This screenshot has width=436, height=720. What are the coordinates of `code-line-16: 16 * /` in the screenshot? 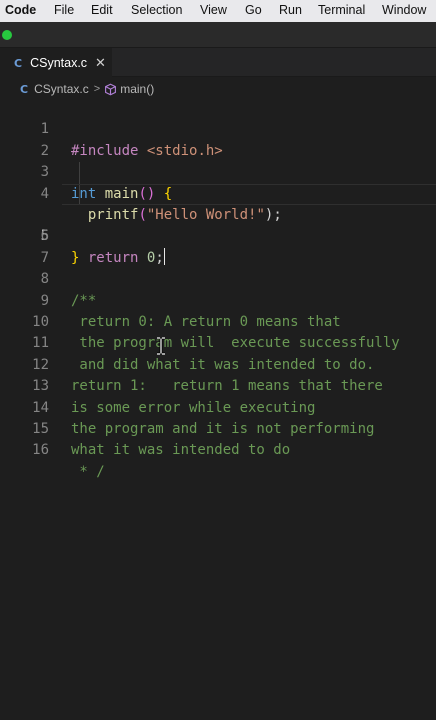 It's located at (218, 449).